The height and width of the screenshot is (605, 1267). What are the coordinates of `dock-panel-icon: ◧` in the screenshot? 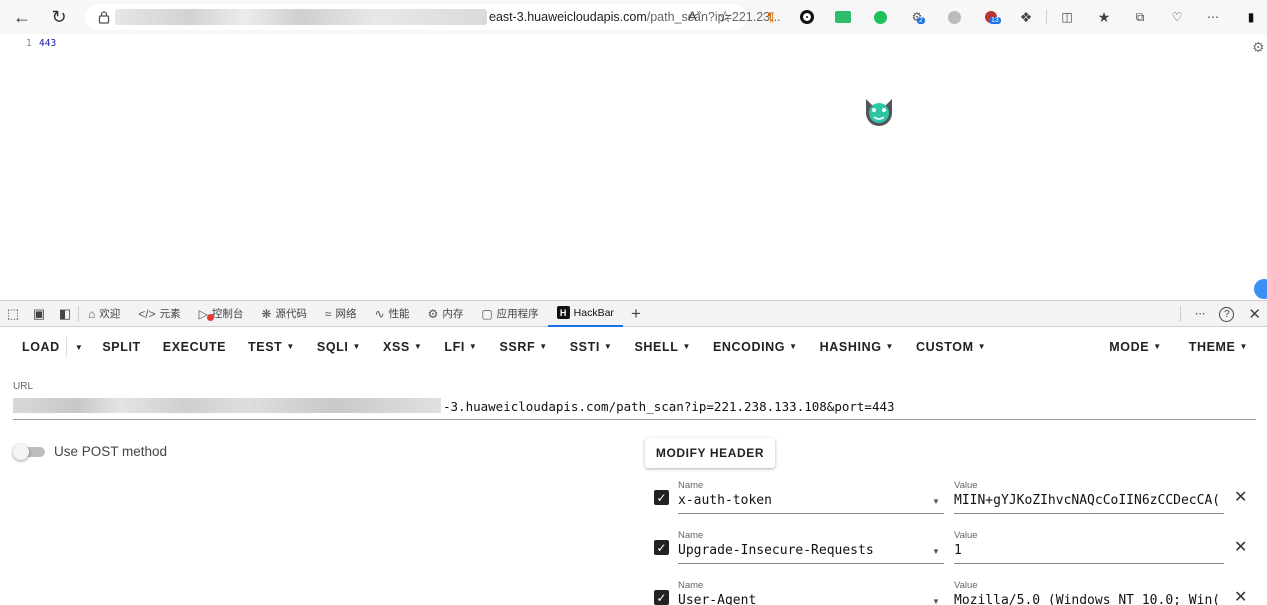 It's located at (65, 314).